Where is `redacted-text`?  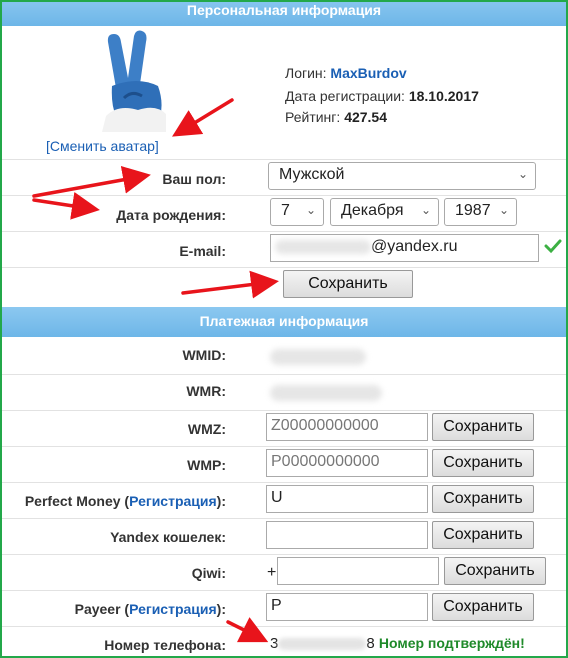 redacted-text is located at coordinates (323, 246).